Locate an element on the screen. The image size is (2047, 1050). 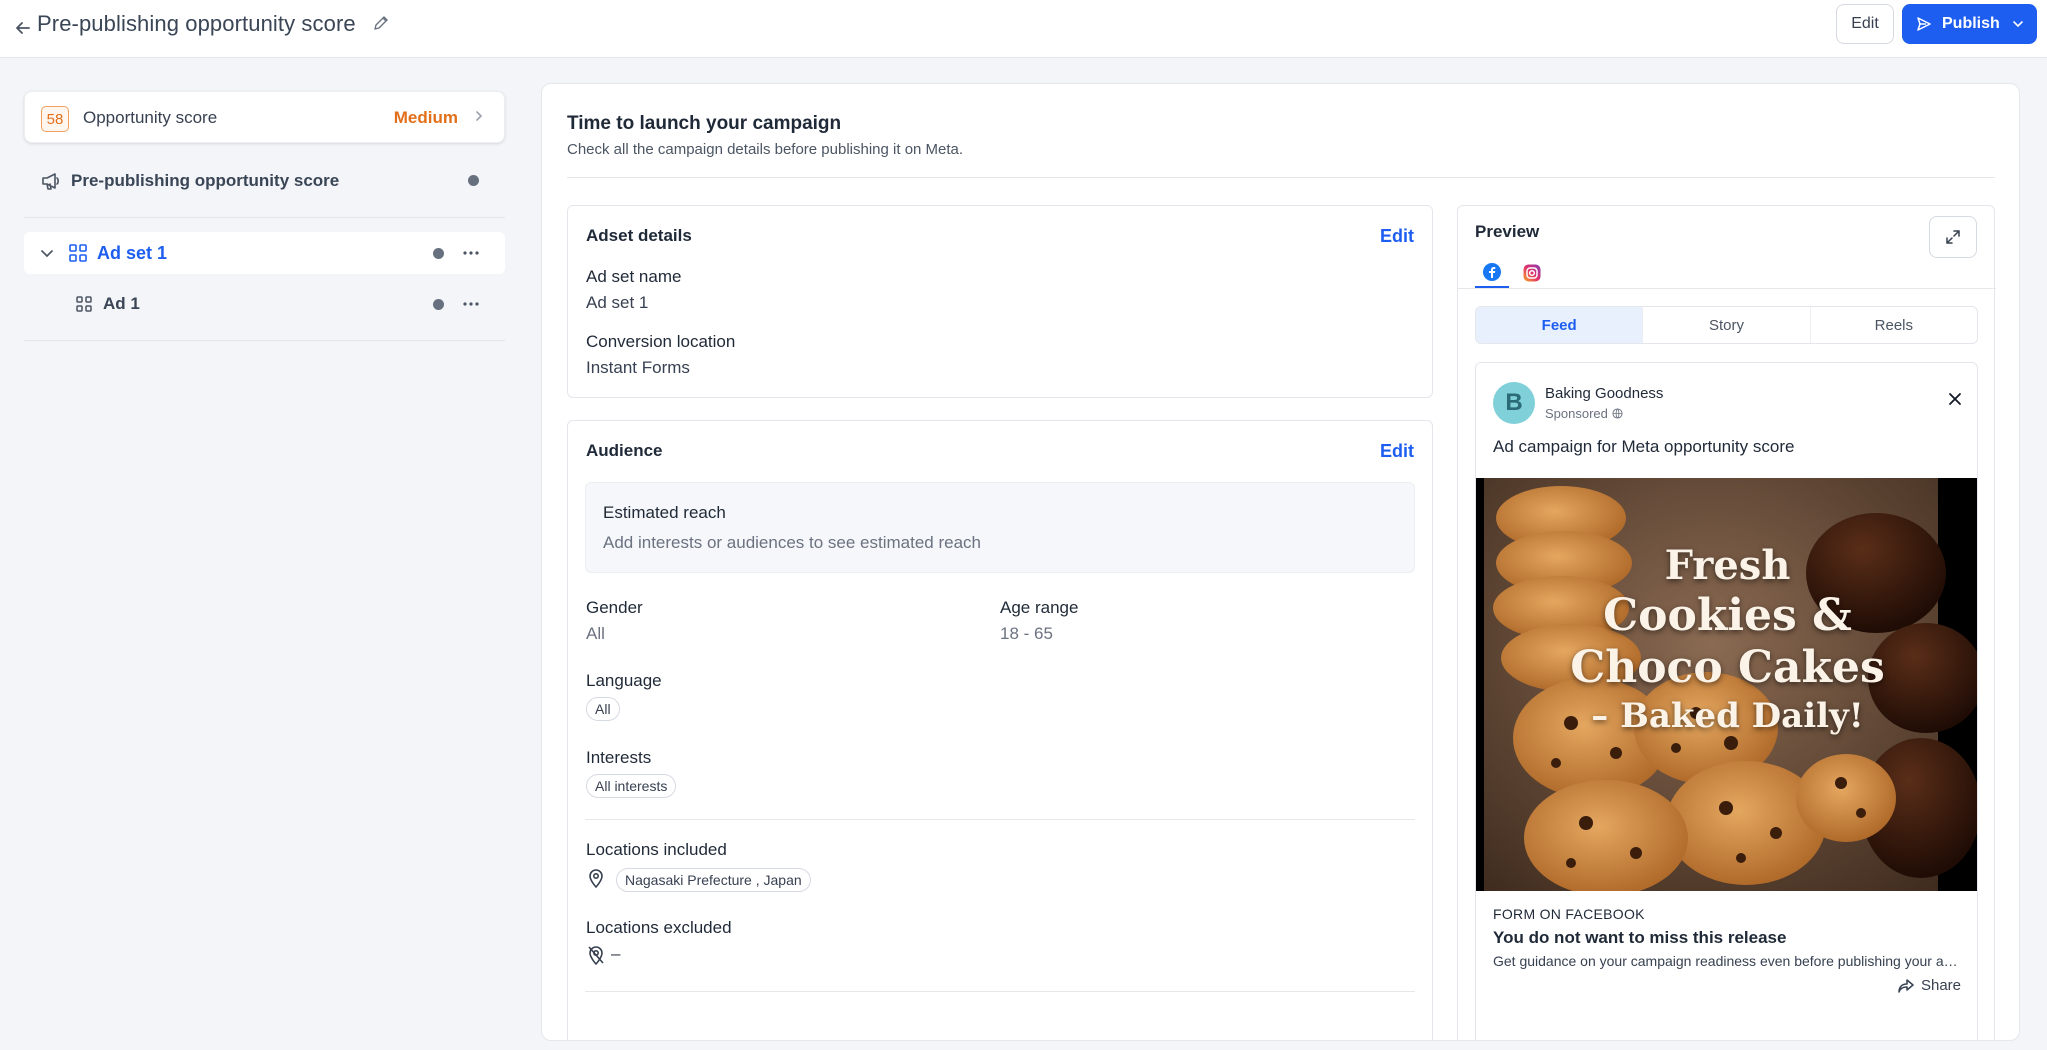
share-button: Share is located at coordinates (1929, 985).